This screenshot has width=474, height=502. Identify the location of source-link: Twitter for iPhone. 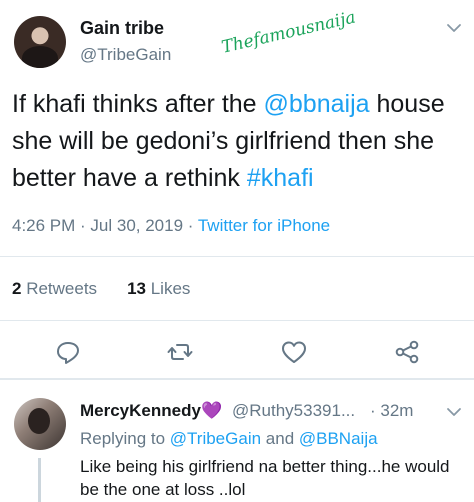
(264, 225).